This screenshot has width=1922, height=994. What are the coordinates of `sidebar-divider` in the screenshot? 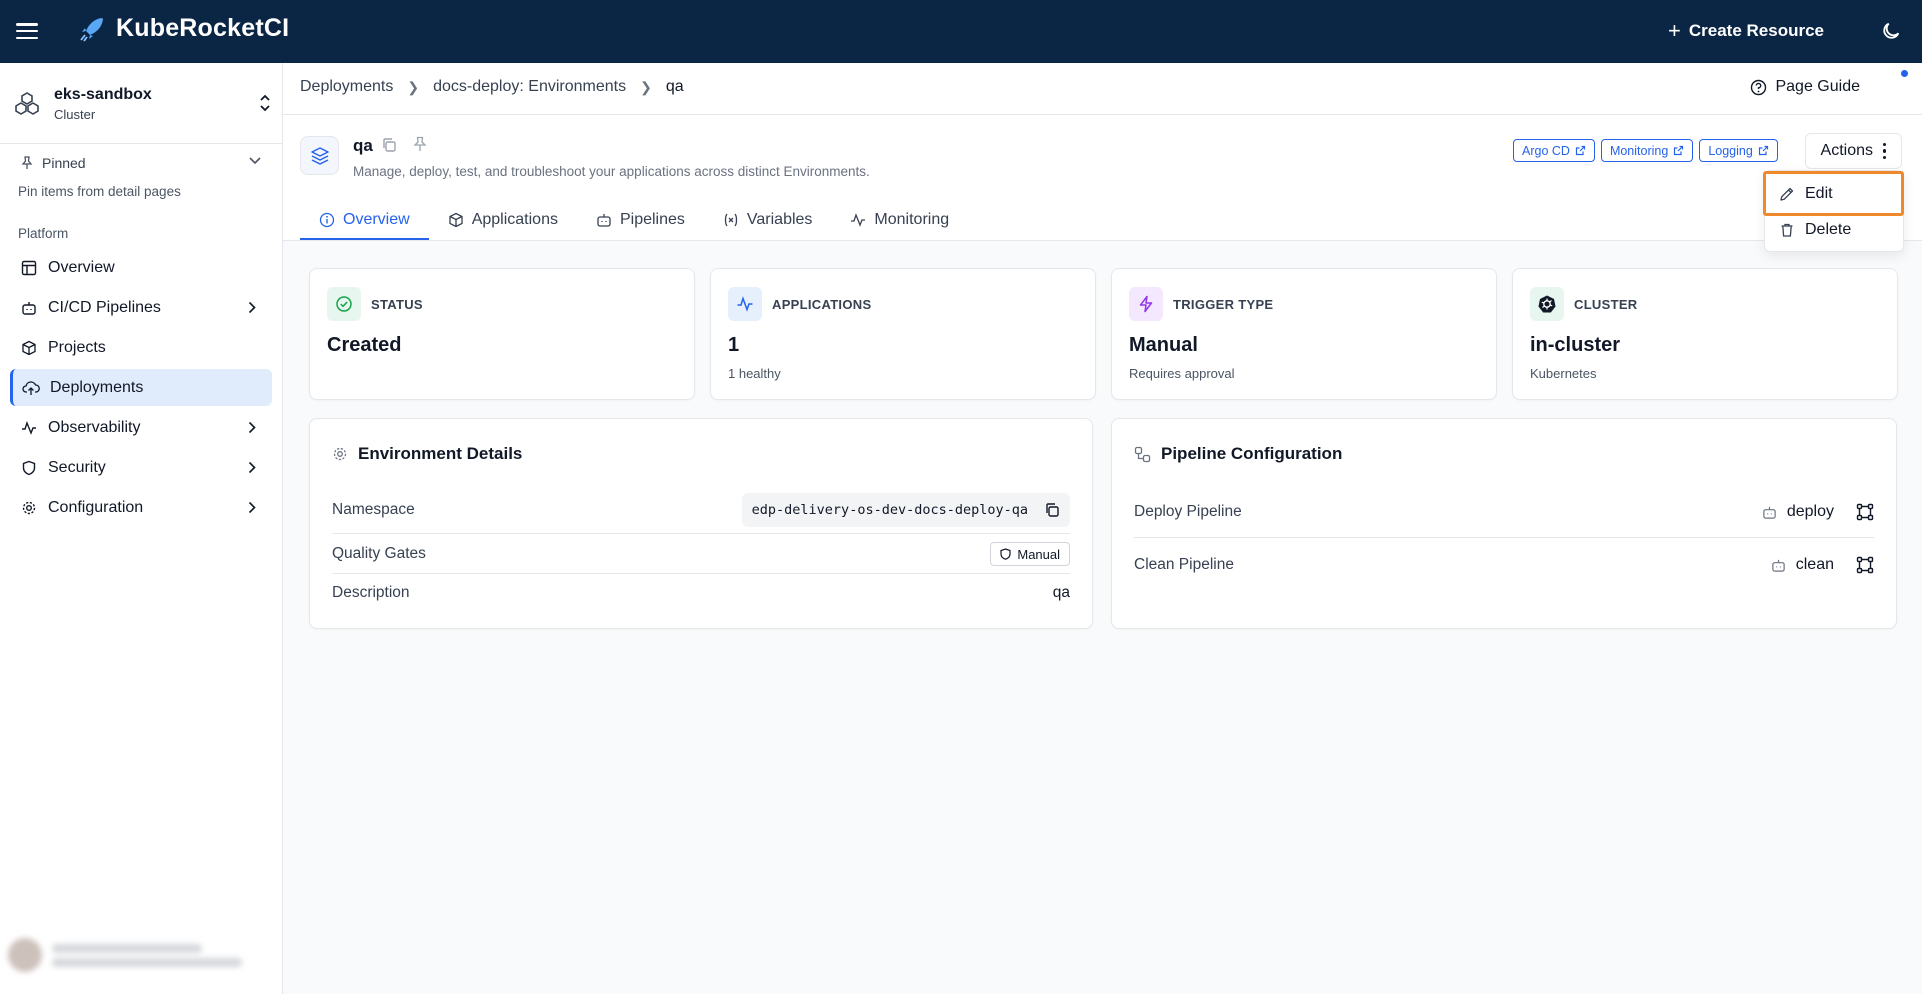 It's located at (141, 143).